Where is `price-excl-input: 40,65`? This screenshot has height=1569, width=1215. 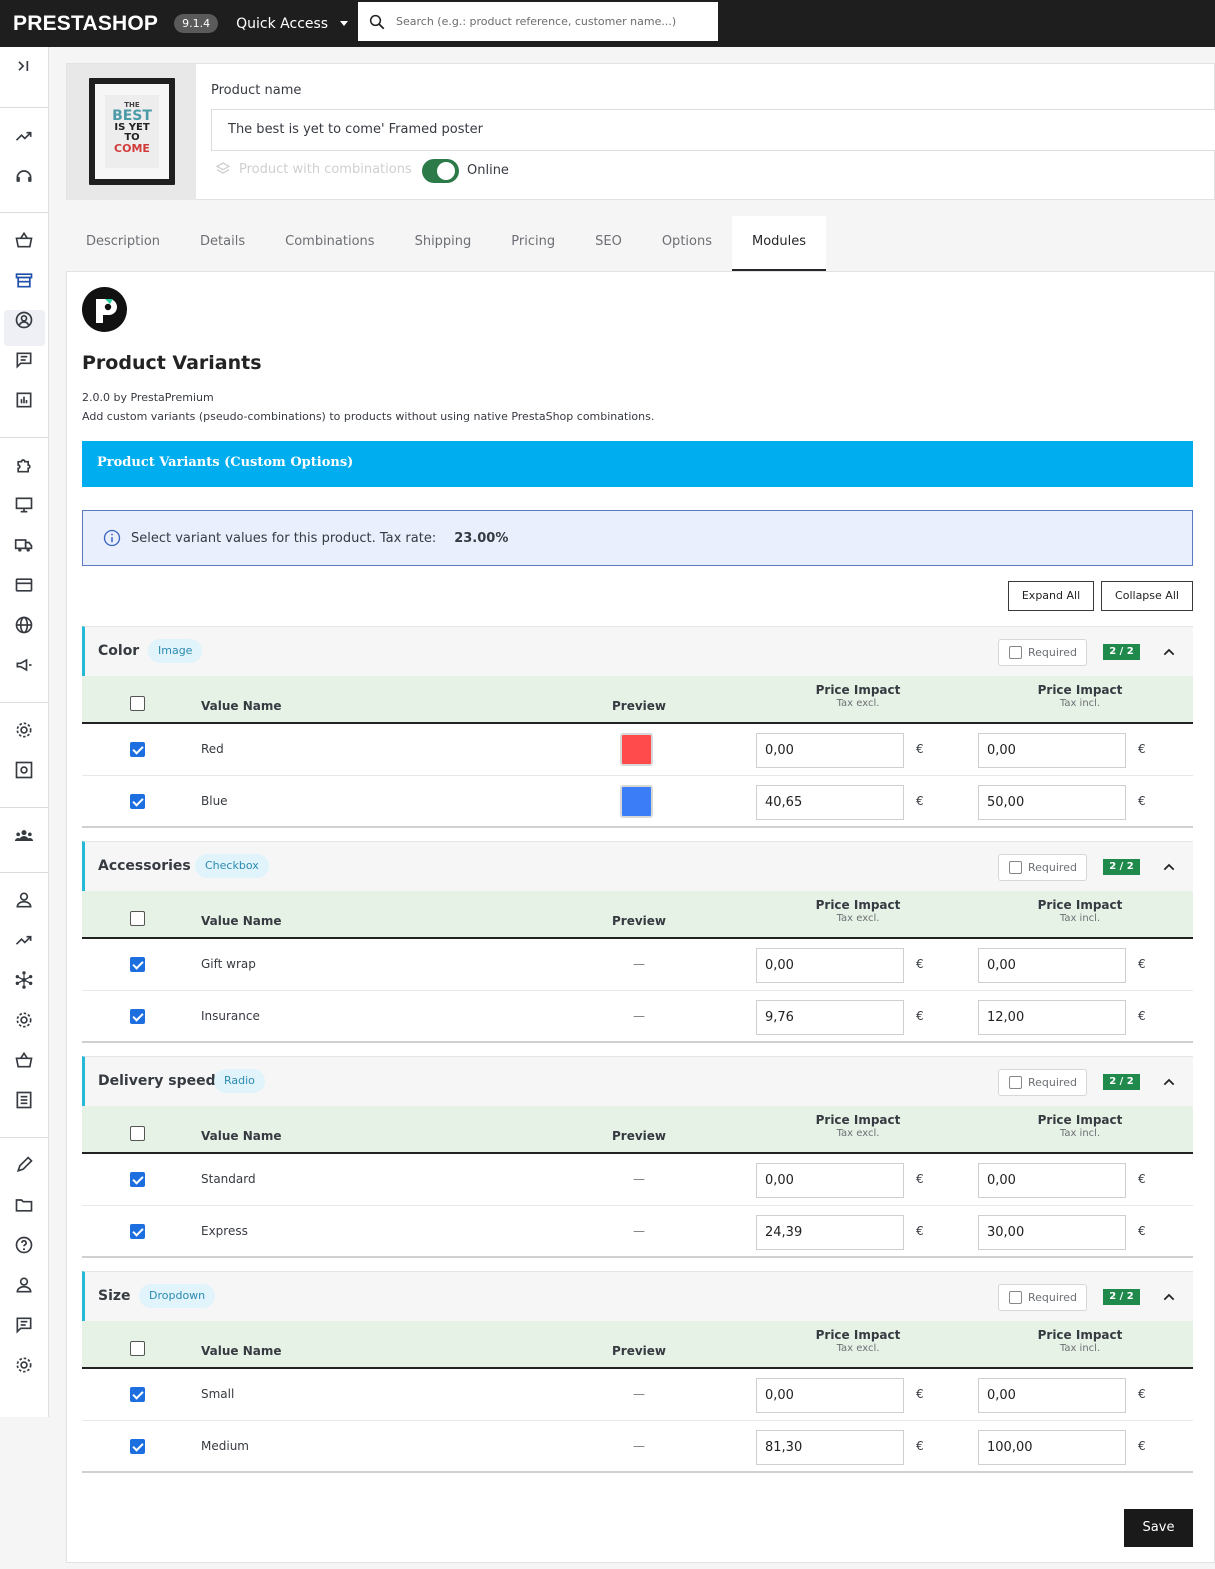 price-excl-input: 40,65 is located at coordinates (830, 802).